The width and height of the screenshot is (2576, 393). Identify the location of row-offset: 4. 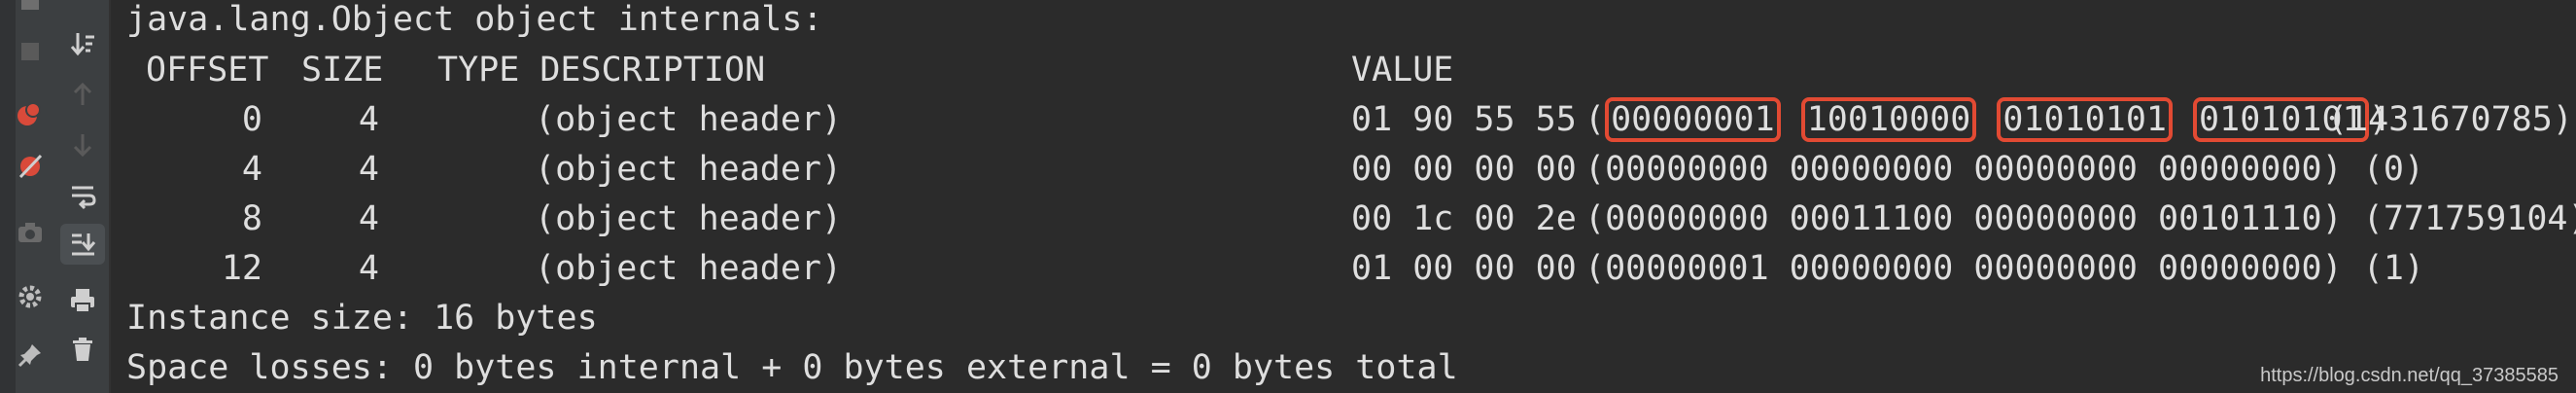
(251, 169).